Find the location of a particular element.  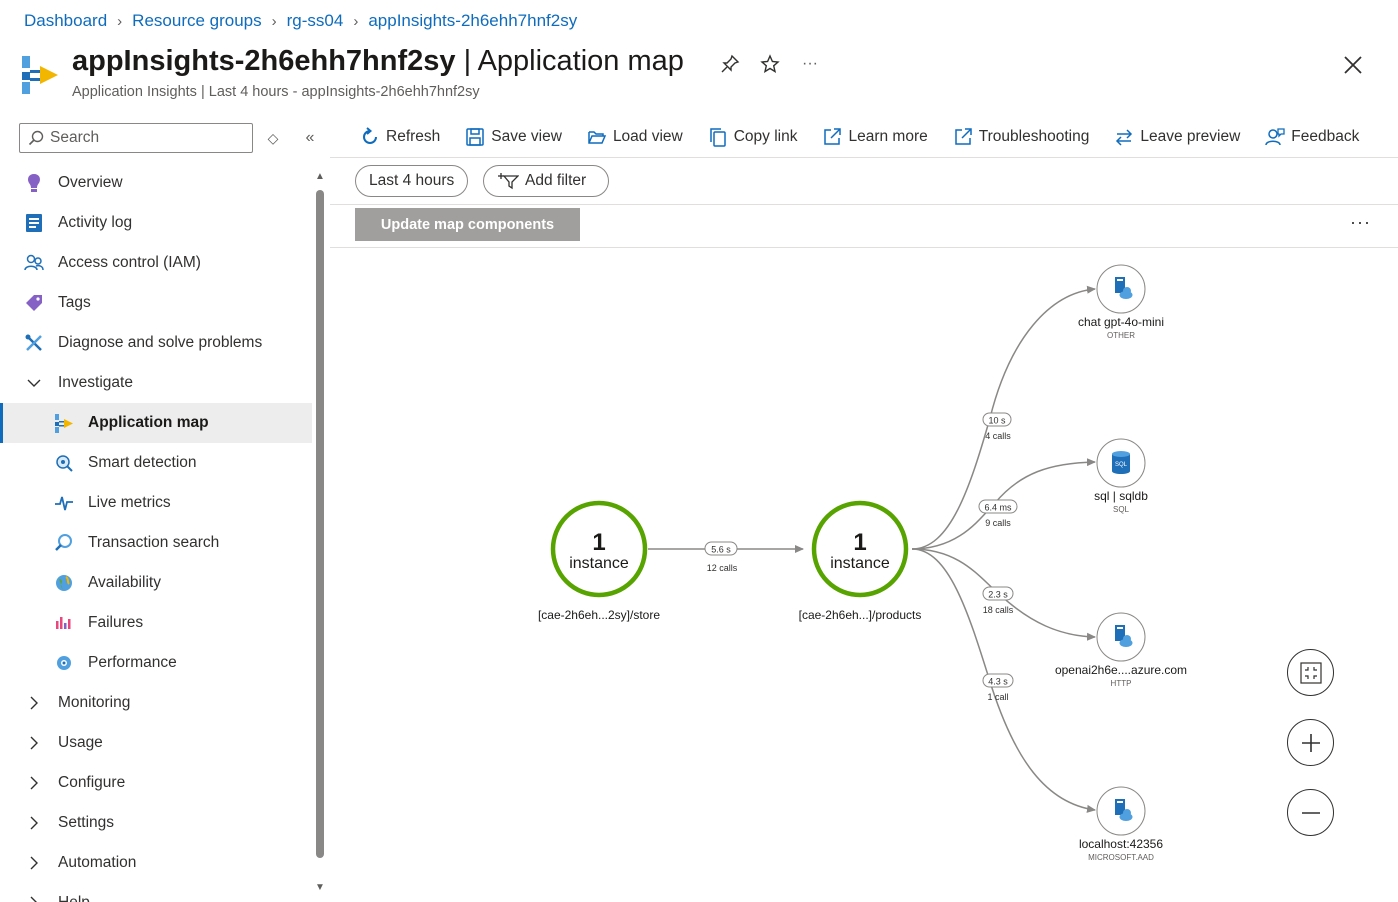

leave-preview-label: Leave preview is located at coordinates (1190, 136).